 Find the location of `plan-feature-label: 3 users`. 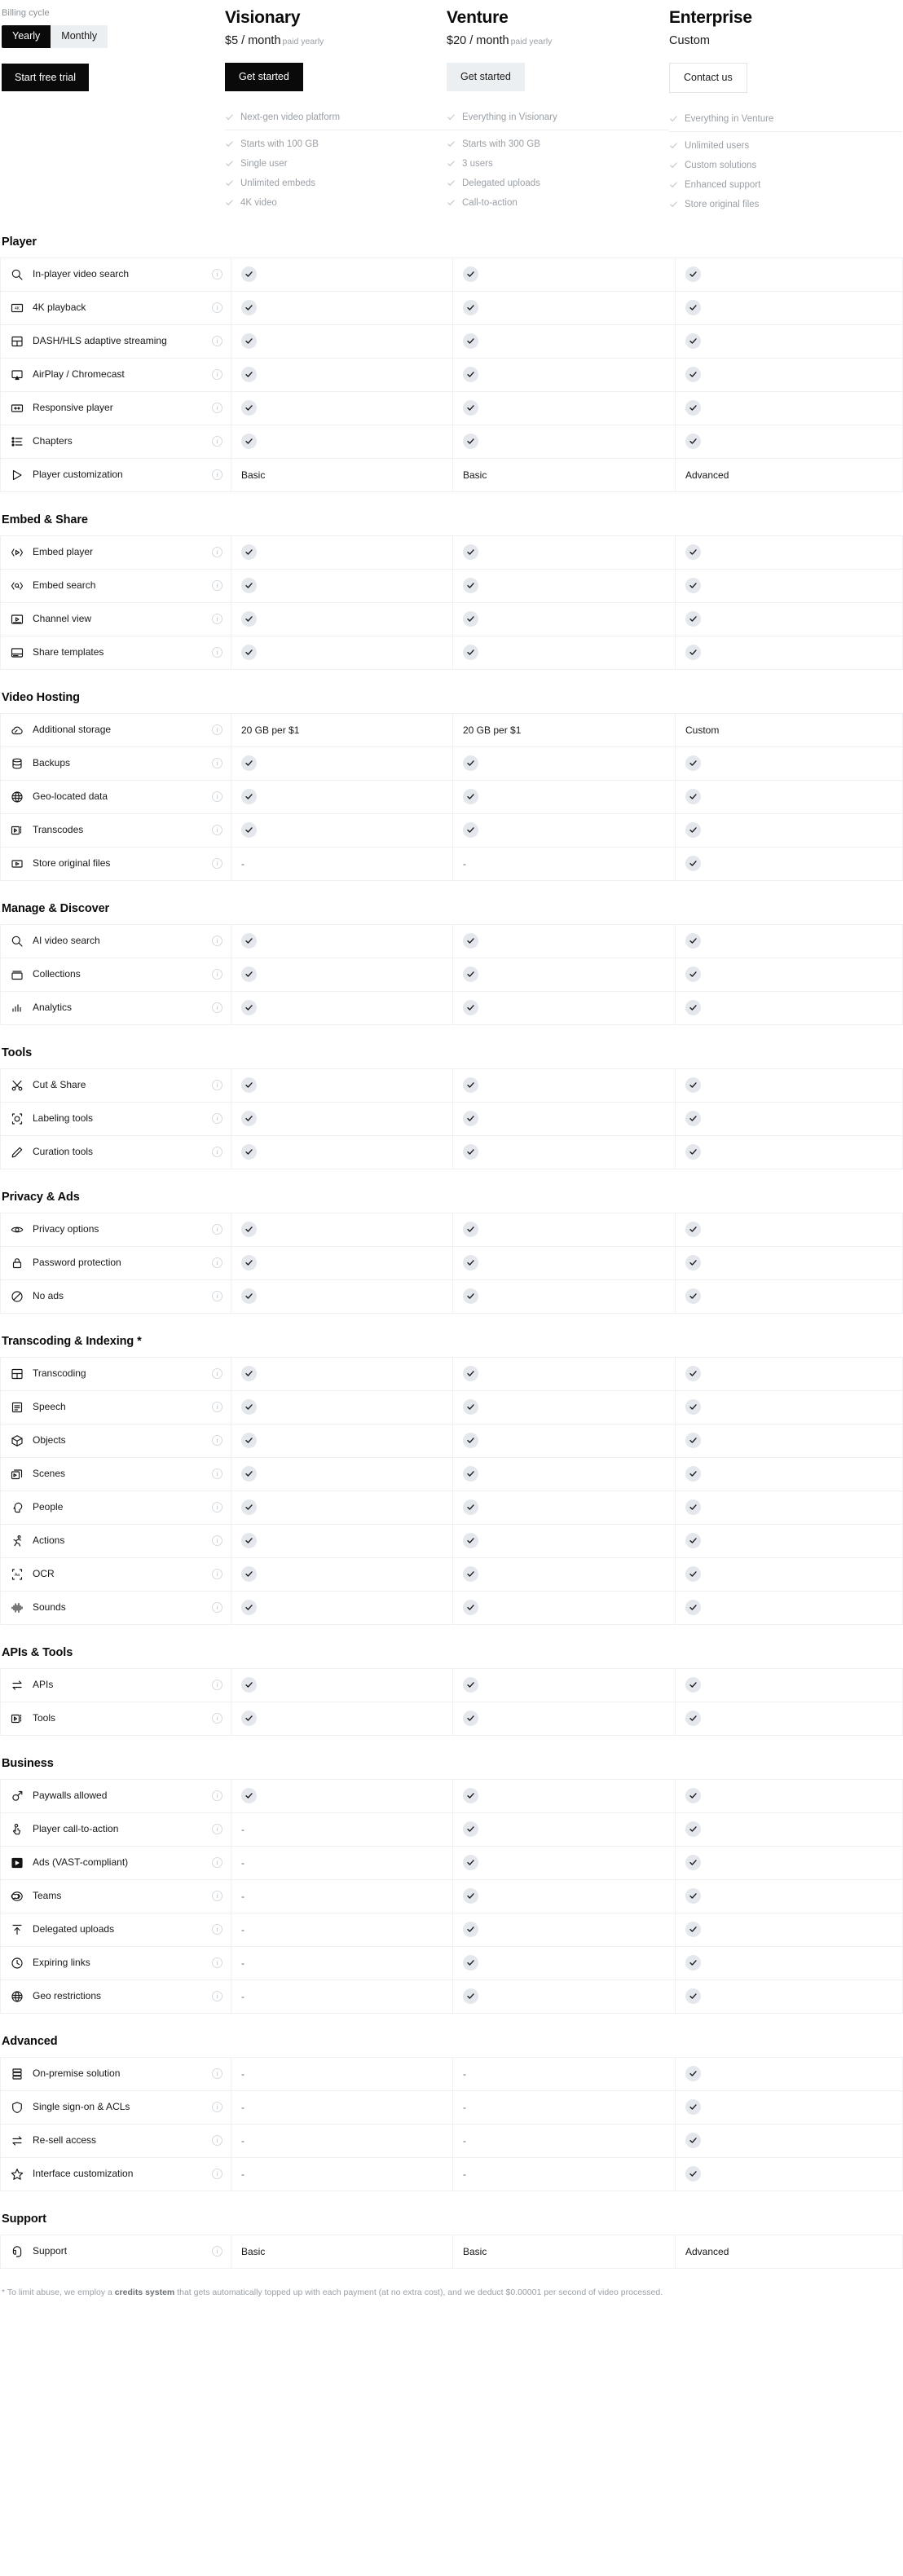

plan-feature-label: 3 users is located at coordinates (477, 164).